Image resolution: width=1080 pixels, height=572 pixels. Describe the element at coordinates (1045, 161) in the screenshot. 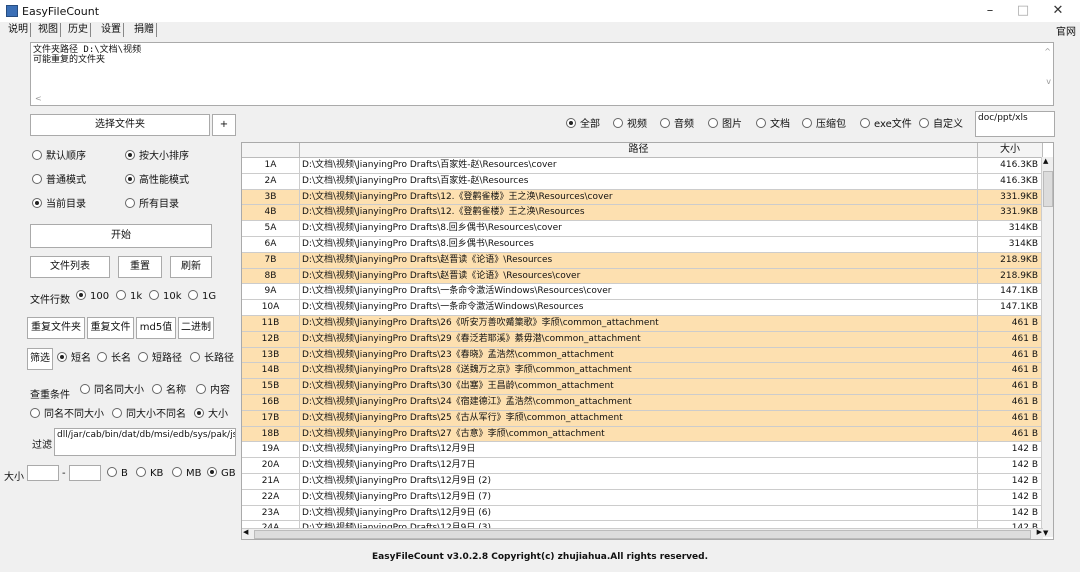

I see `scroll-up-arrow-icon: ▲` at that location.